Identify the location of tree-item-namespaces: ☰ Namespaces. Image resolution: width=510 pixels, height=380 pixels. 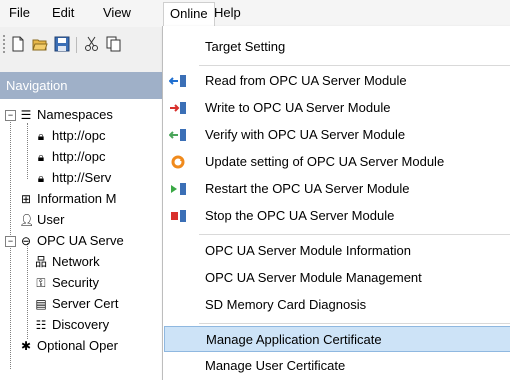
(66, 115).